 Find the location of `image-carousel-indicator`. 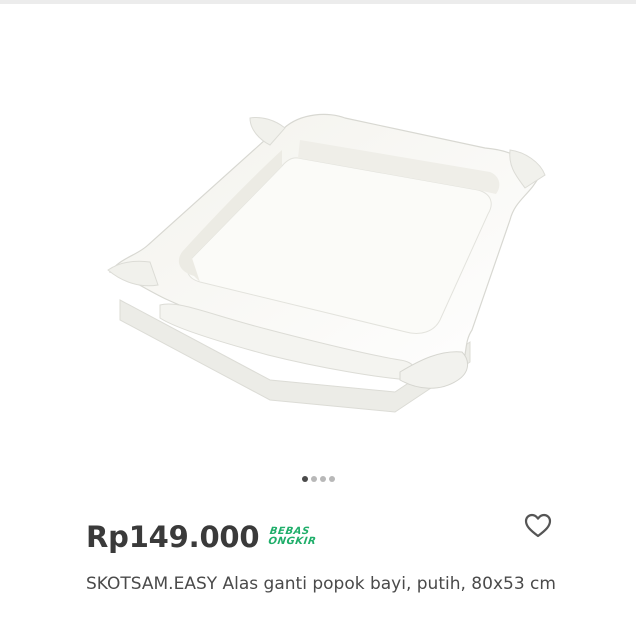

image-carousel-indicator is located at coordinates (318, 479).